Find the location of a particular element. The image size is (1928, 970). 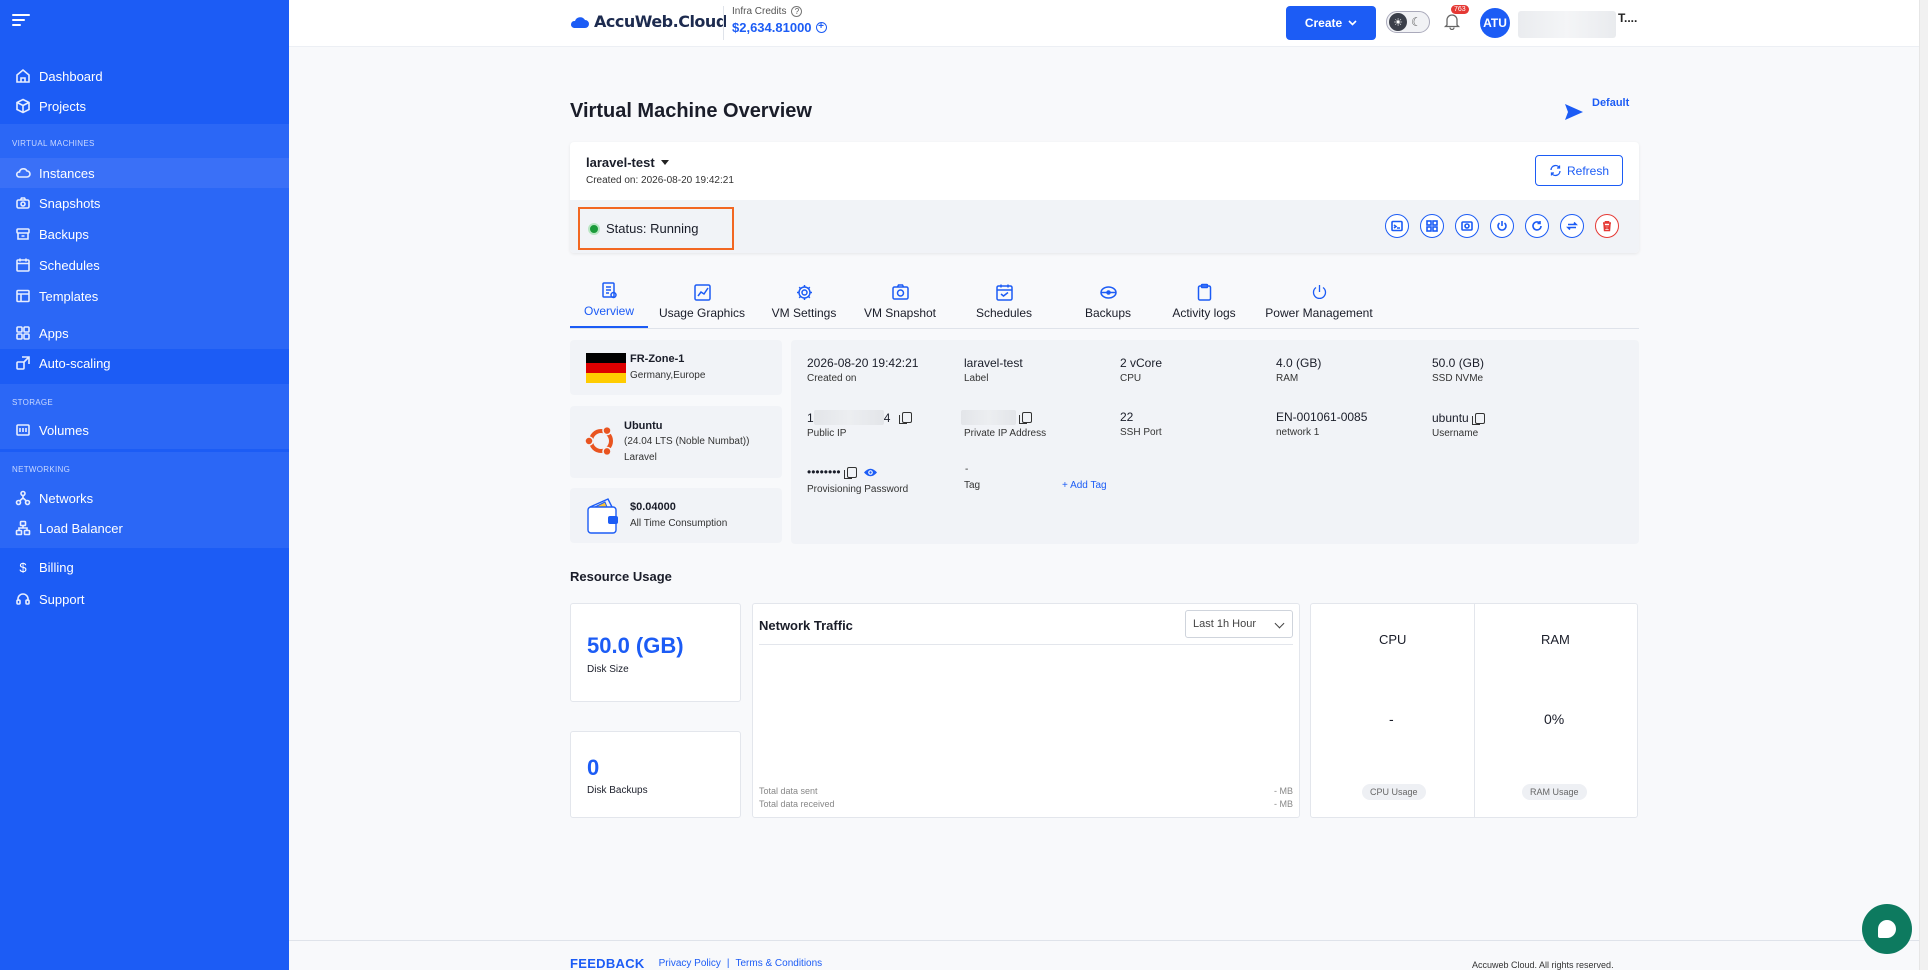

wallet-icon is located at coordinates (602, 516).